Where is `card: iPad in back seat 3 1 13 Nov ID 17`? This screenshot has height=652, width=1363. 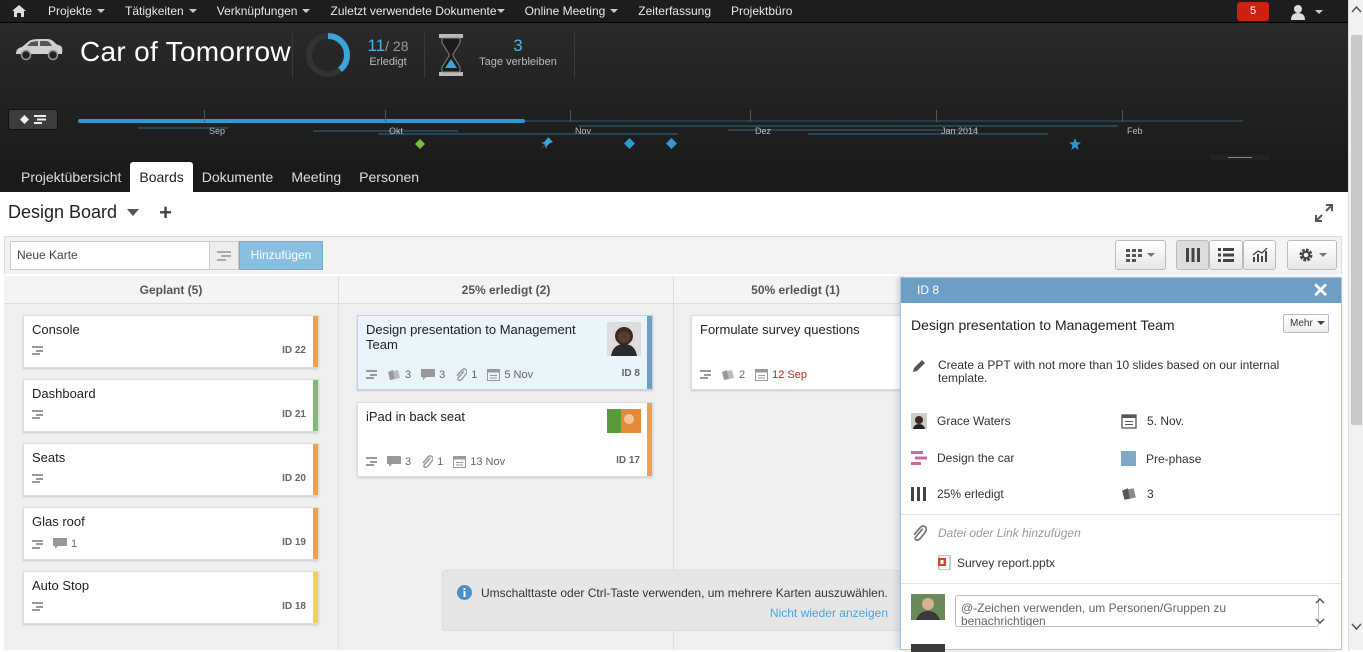 card: iPad in back seat 3 1 13 Nov ID 17 is located at coordinates (505, 439).